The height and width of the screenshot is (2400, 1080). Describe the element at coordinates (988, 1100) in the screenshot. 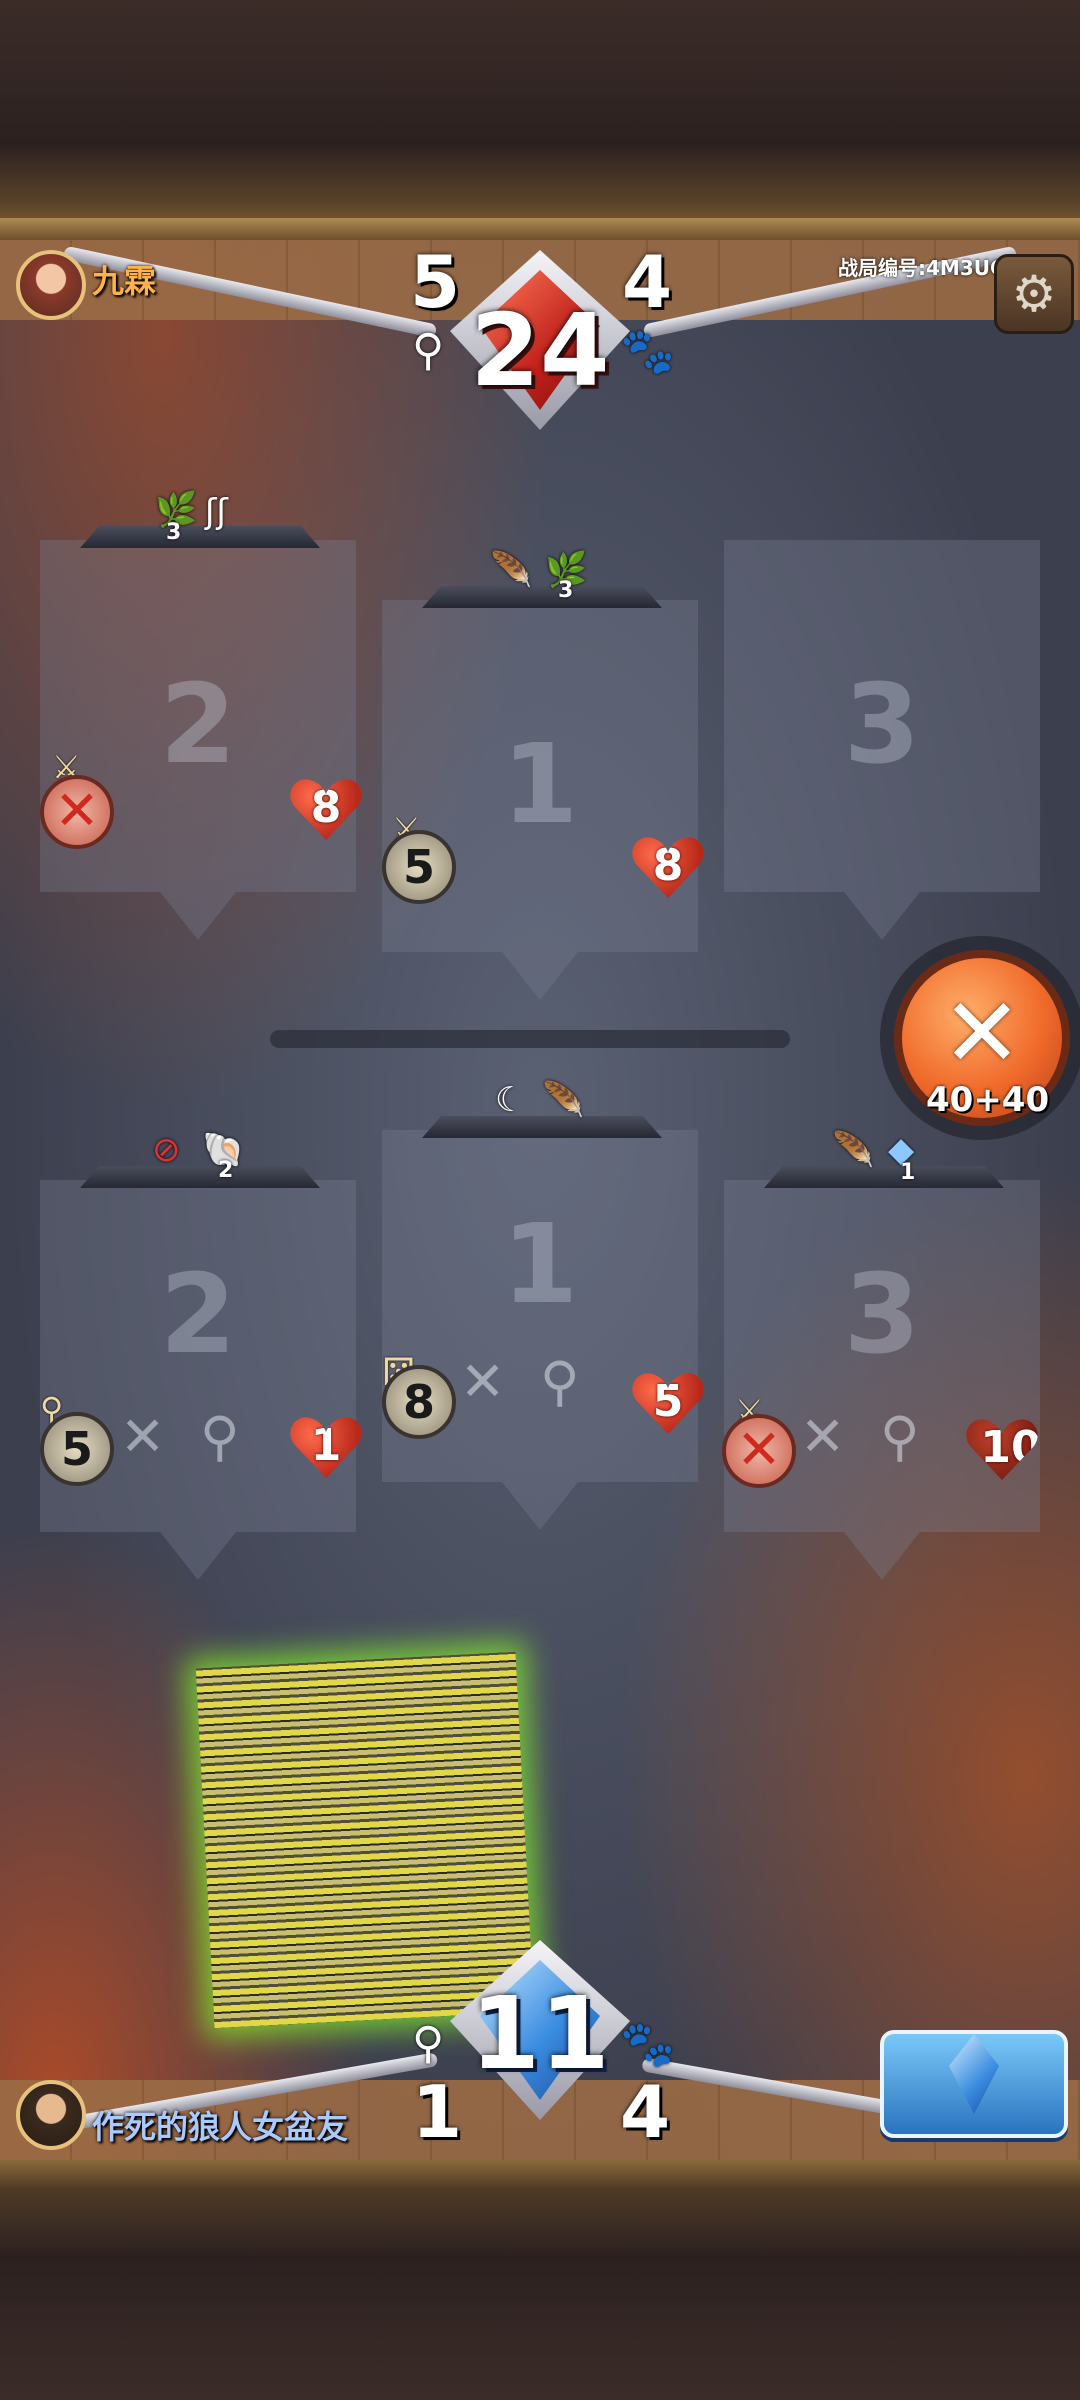

I see `attack-button-label: 40+40` at that location.